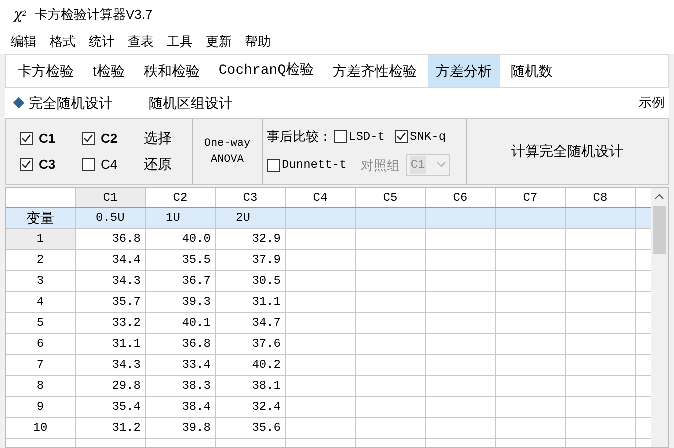 This screenshot has height=448, width=674. Describe the element at coordinates (93, 15) in the screenshot. I see `window-title: 卡方检验计算器V3.7` at that location.